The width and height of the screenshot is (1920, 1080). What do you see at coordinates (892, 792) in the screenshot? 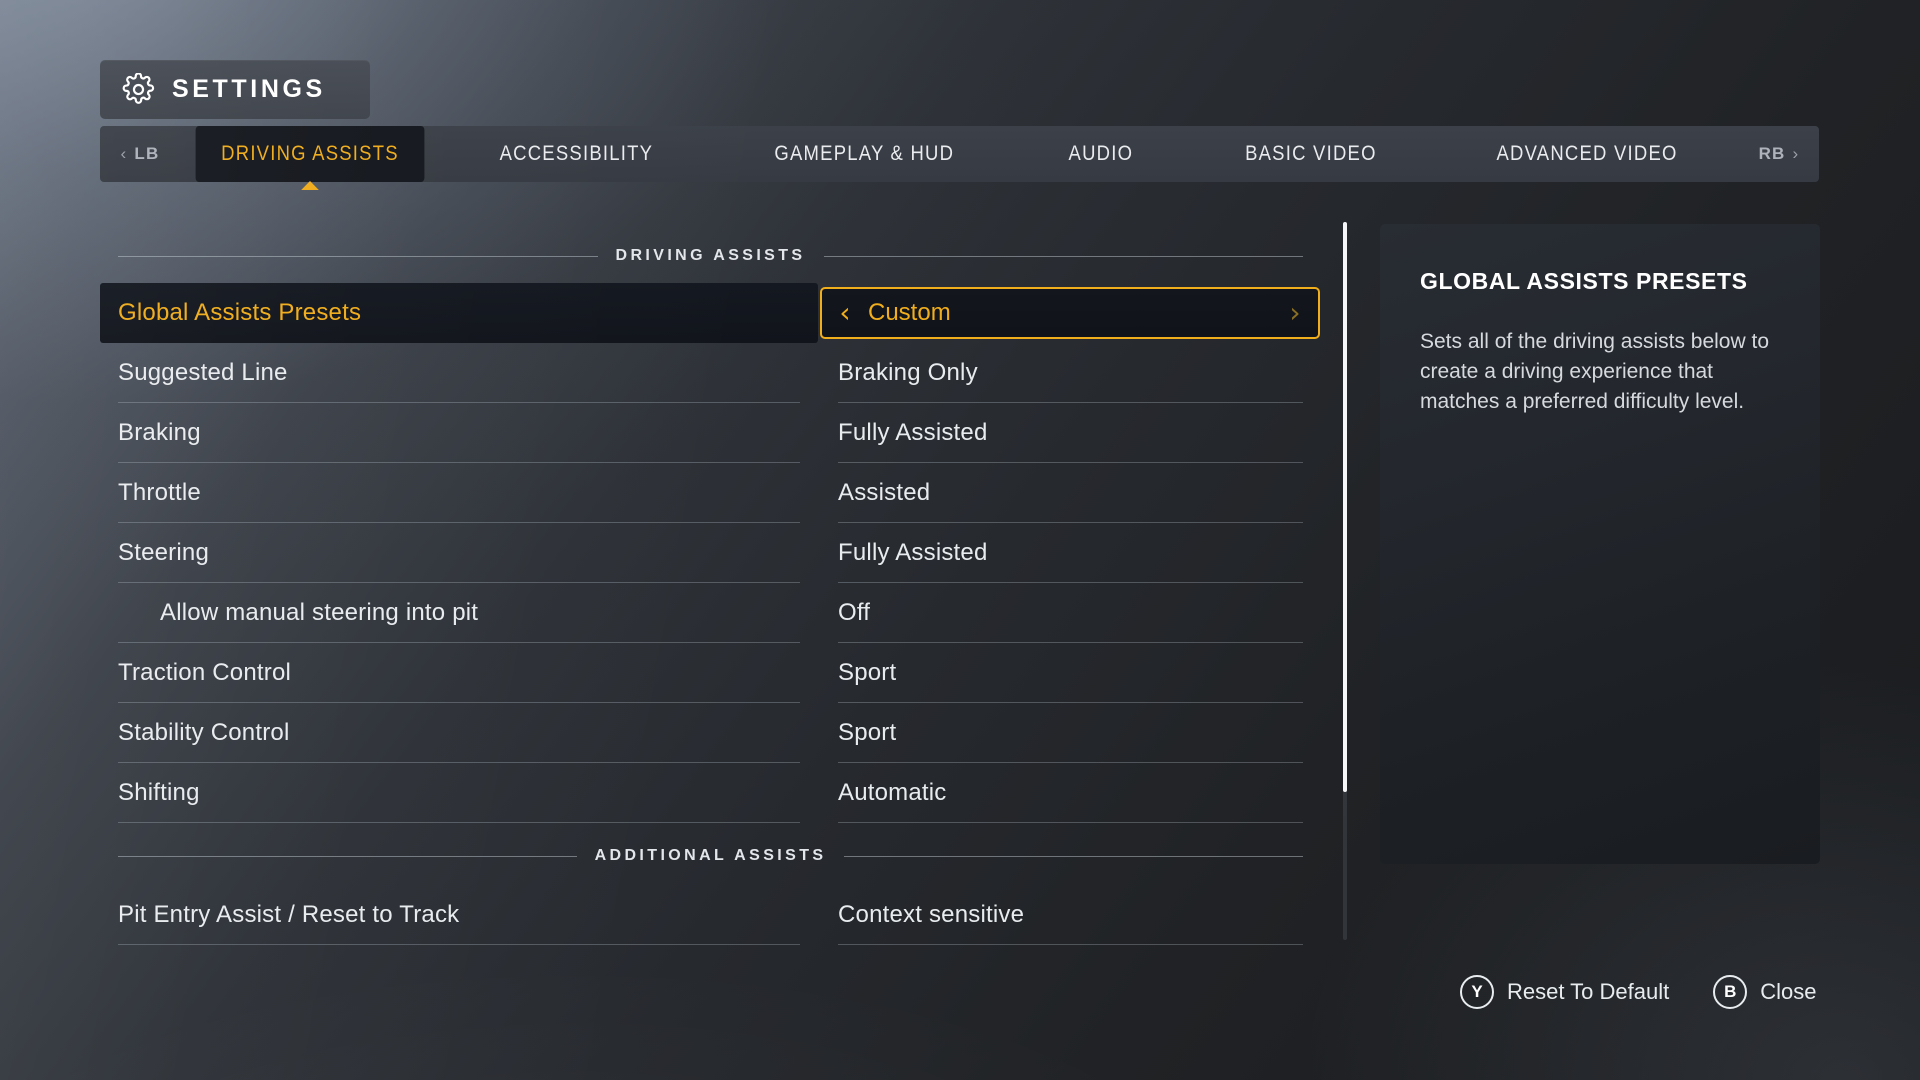
I see `setting-value: Automatic` at bounding box center [892, 792].